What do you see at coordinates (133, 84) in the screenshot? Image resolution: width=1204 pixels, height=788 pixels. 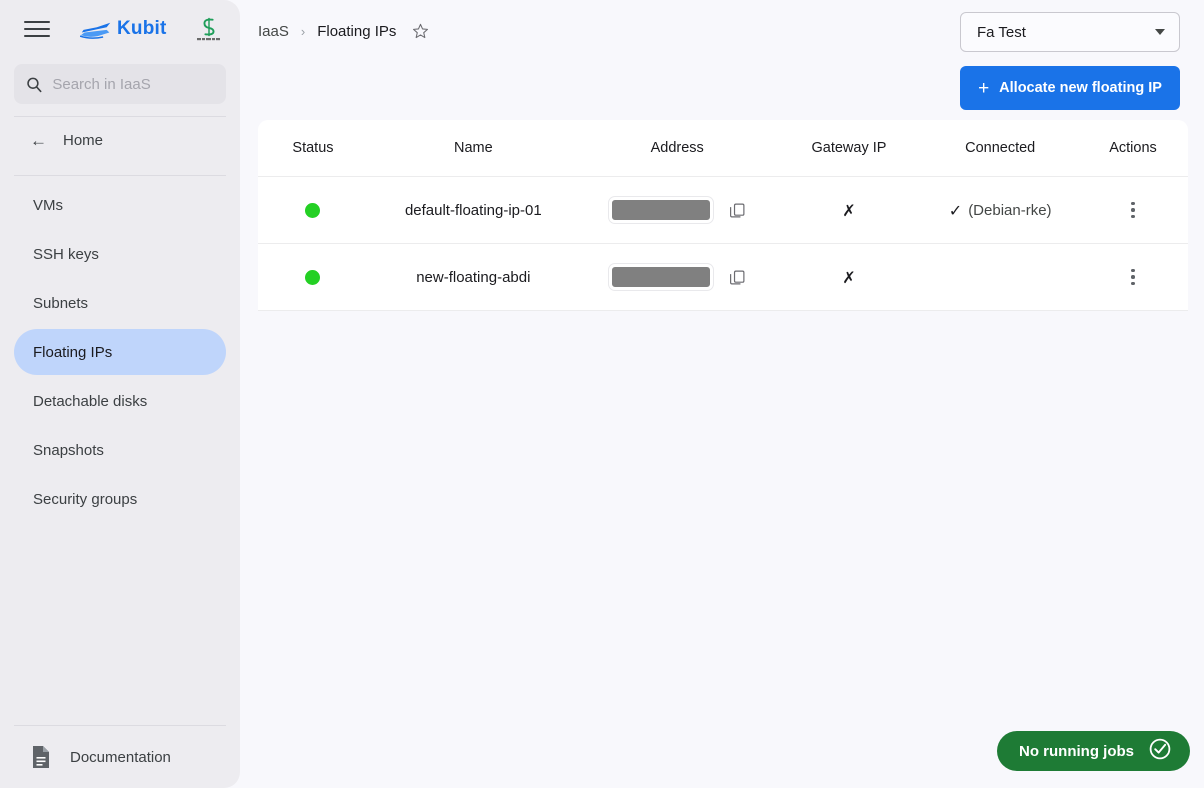 I see `search-input` at bounding box center [133, 84].